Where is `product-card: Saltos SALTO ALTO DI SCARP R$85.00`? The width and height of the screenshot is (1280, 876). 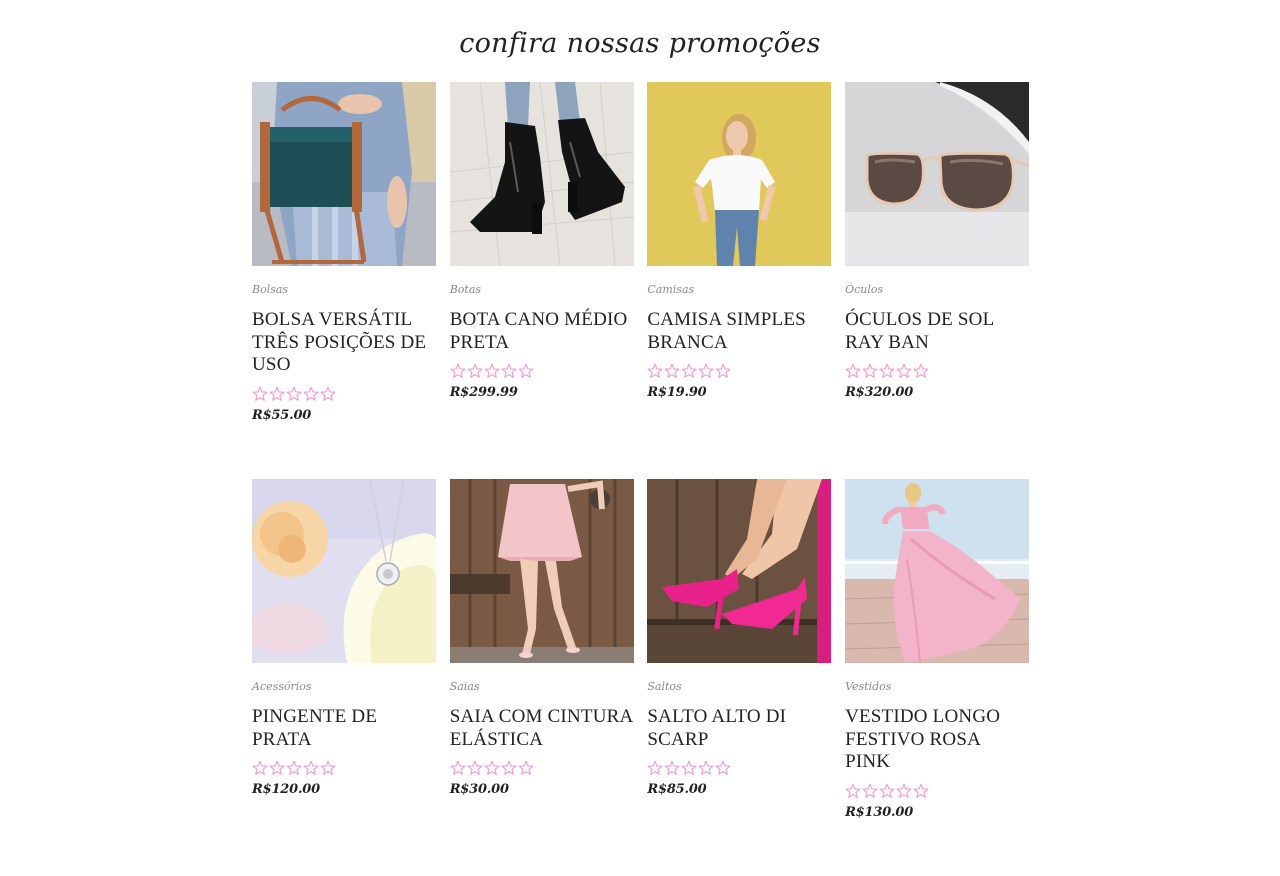 product-card: Saltos SALTO ALTO DI SCARP R$85.00 is located at coordinates (739, 677).